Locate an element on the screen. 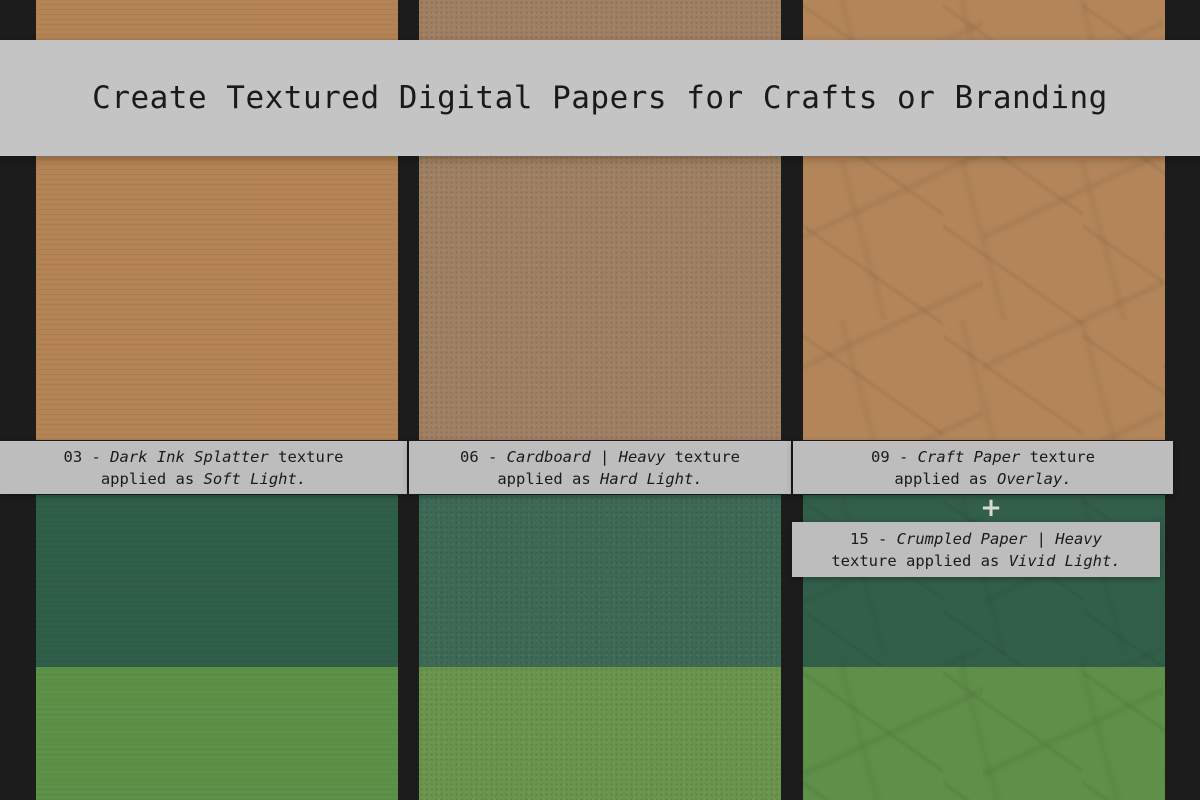 This screenshot has width=1200, height=800. caption-texture-name: Dark Ink Splatter is located at coordinates (189, 456).